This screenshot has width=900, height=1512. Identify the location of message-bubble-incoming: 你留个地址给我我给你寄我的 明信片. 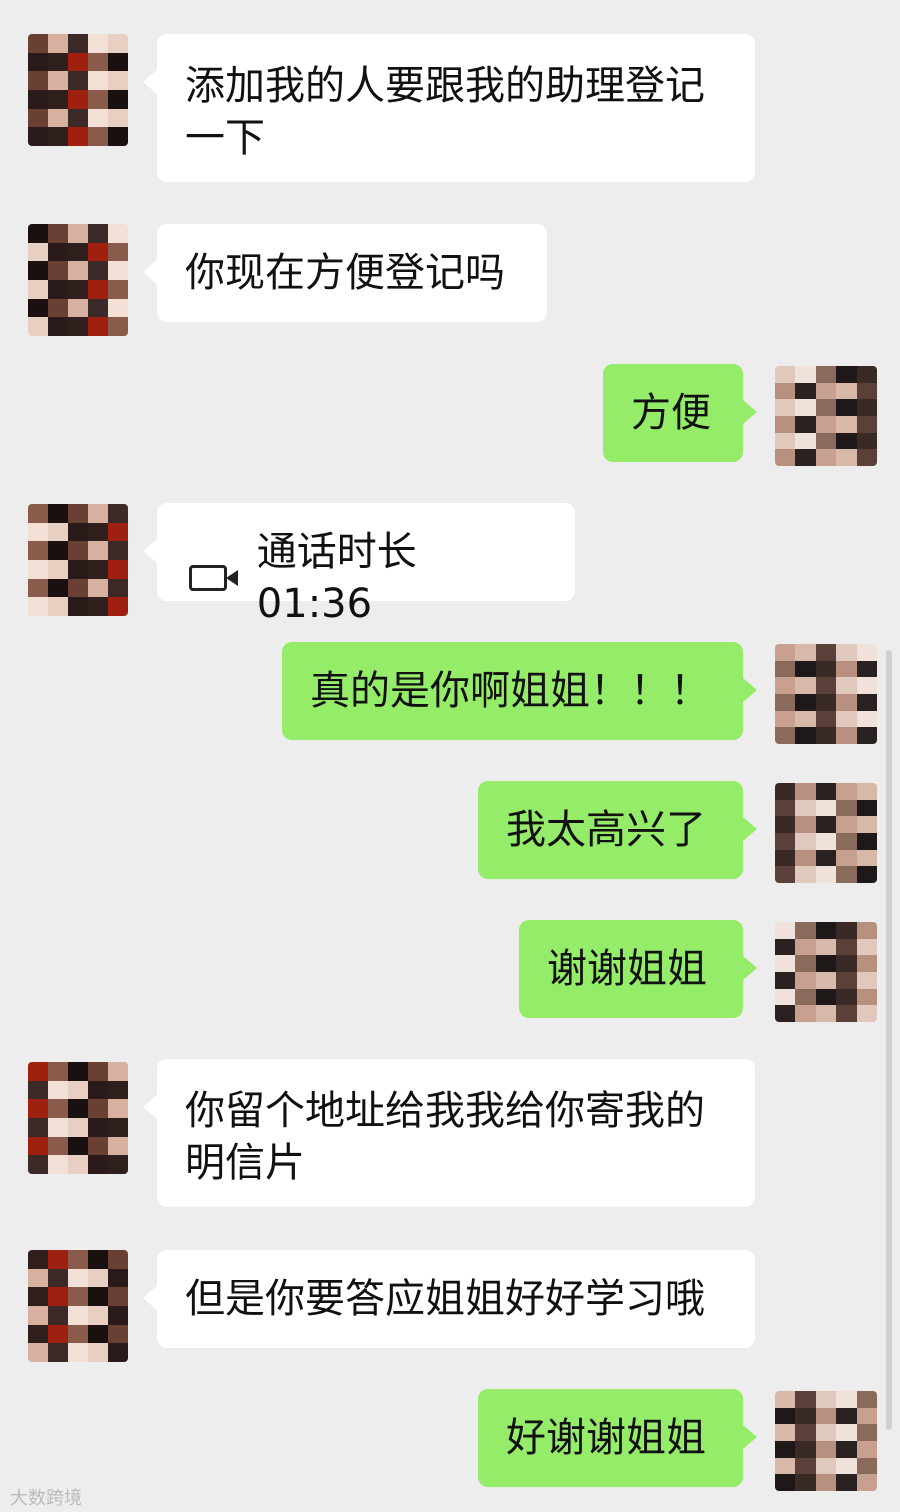
(449, 1133).